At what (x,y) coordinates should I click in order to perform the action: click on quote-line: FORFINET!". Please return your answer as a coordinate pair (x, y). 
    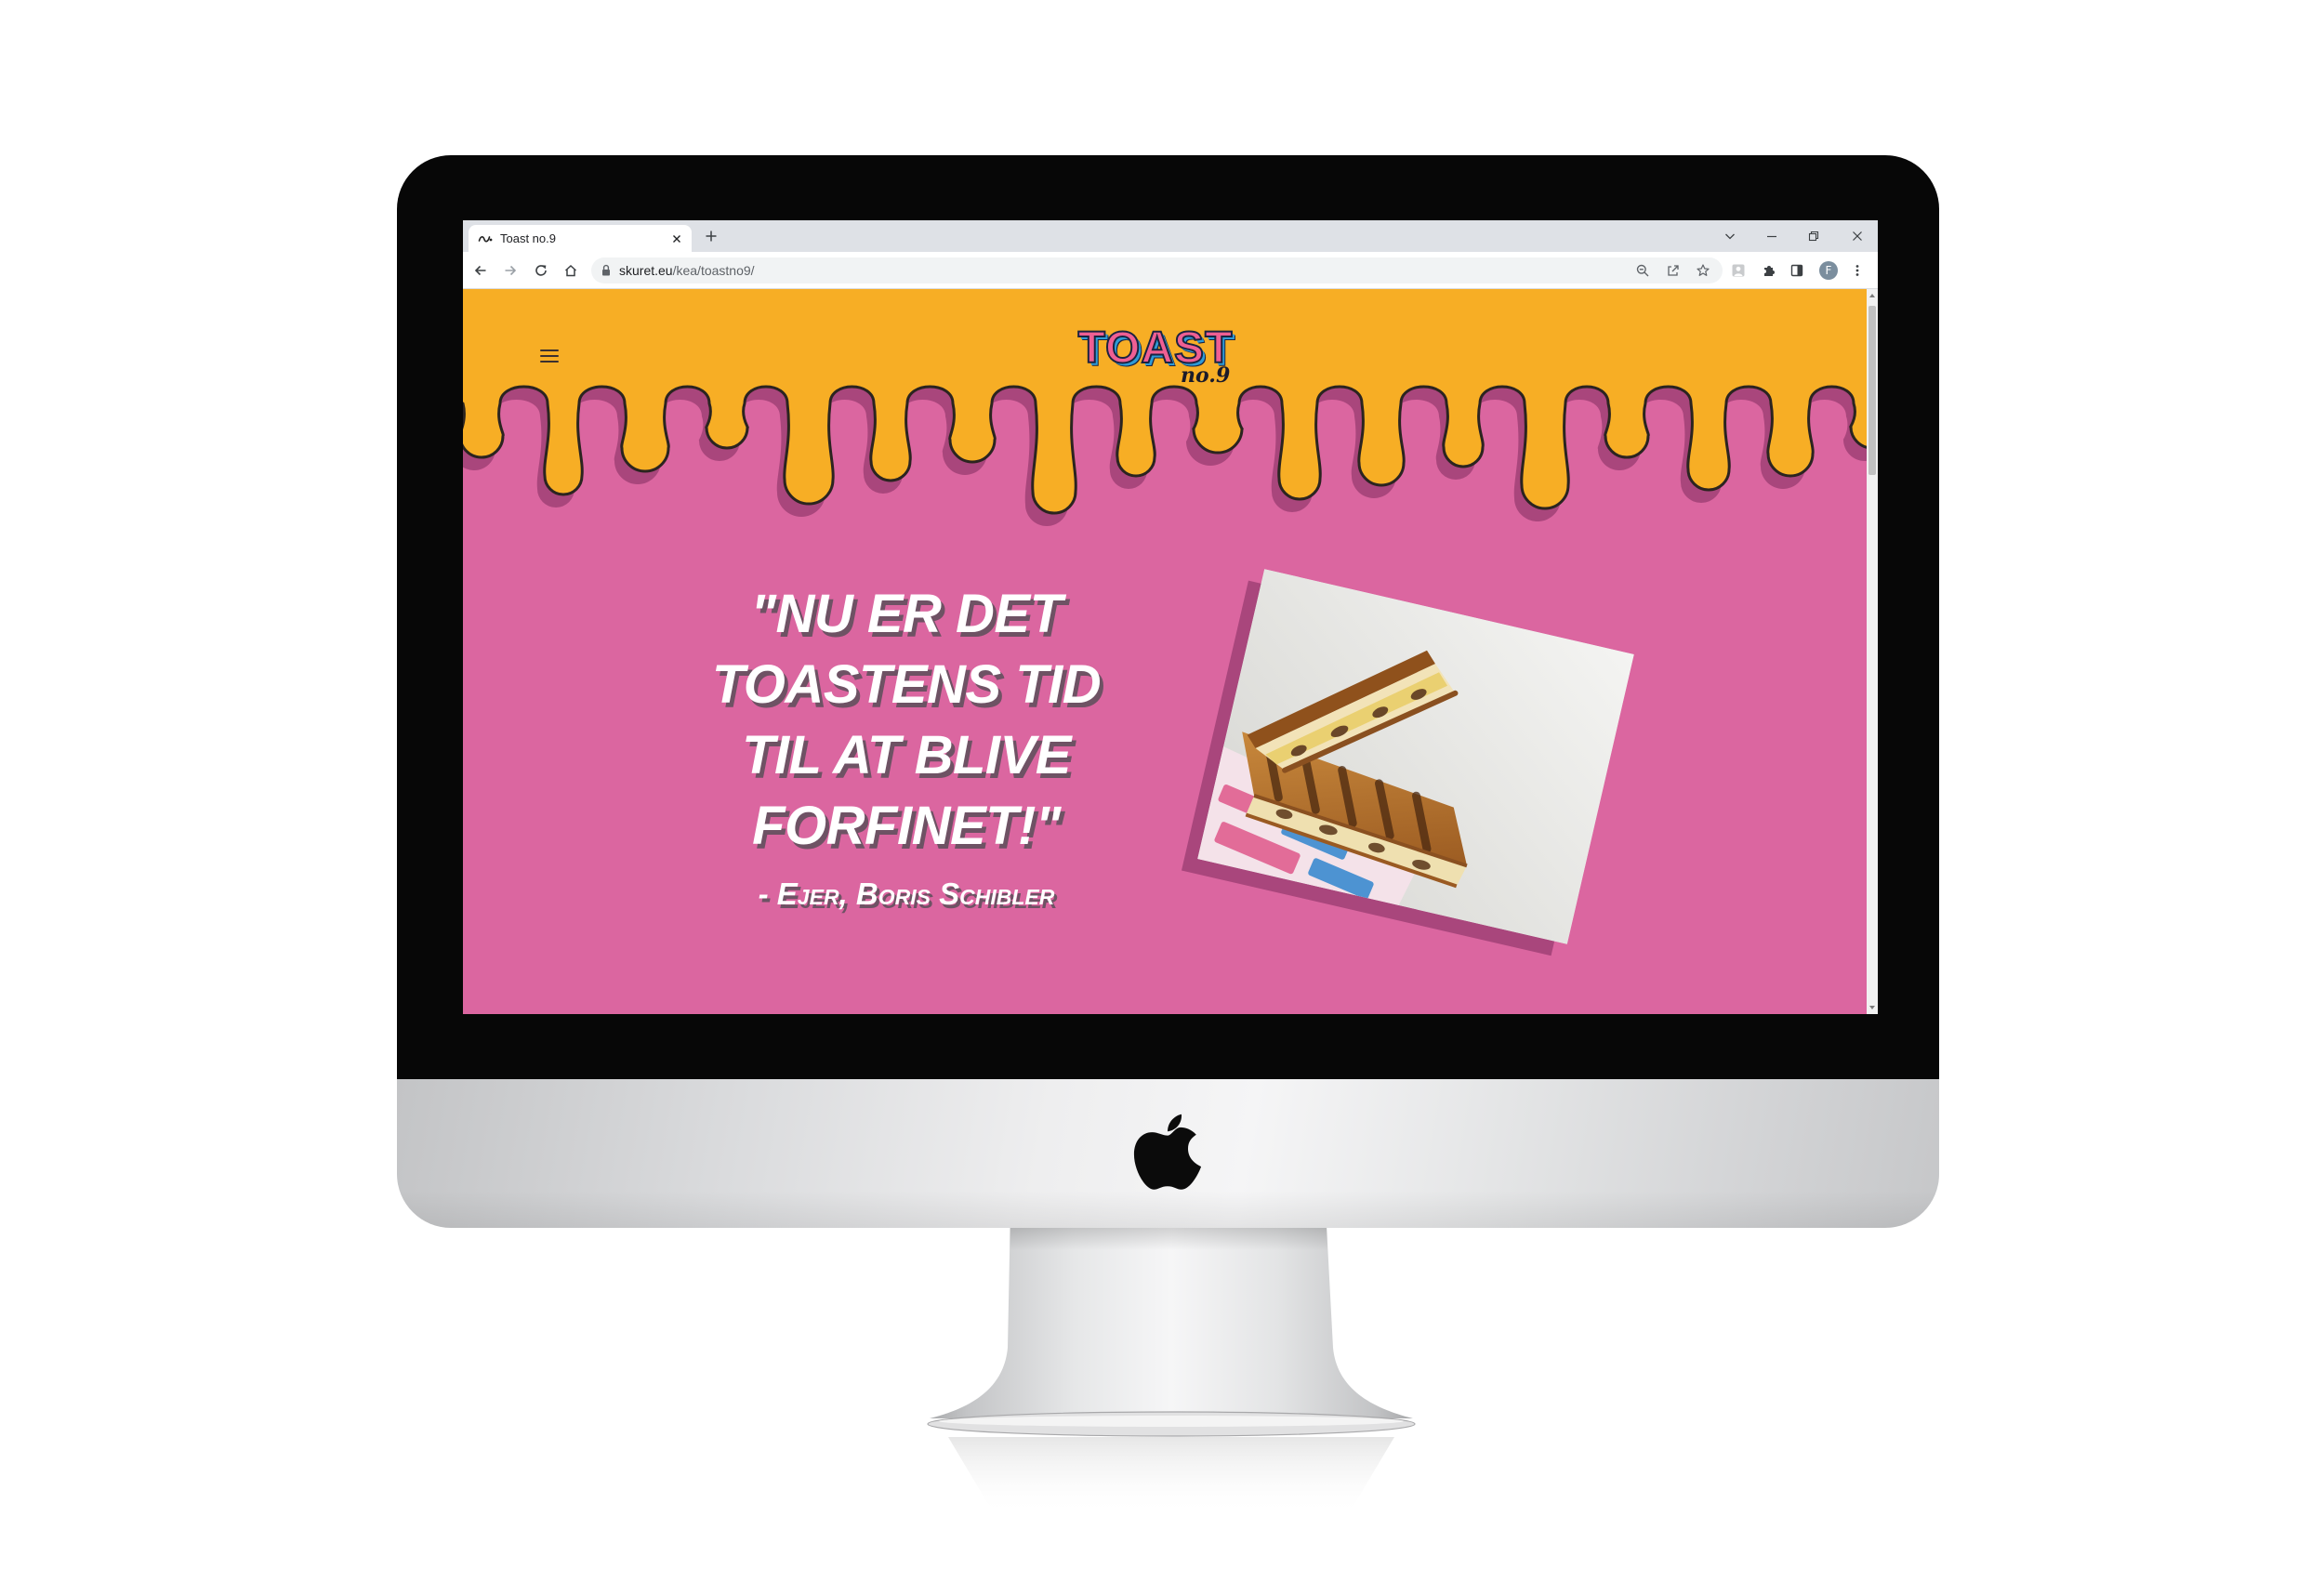
    Looking at the image, I should click on (906, 826).